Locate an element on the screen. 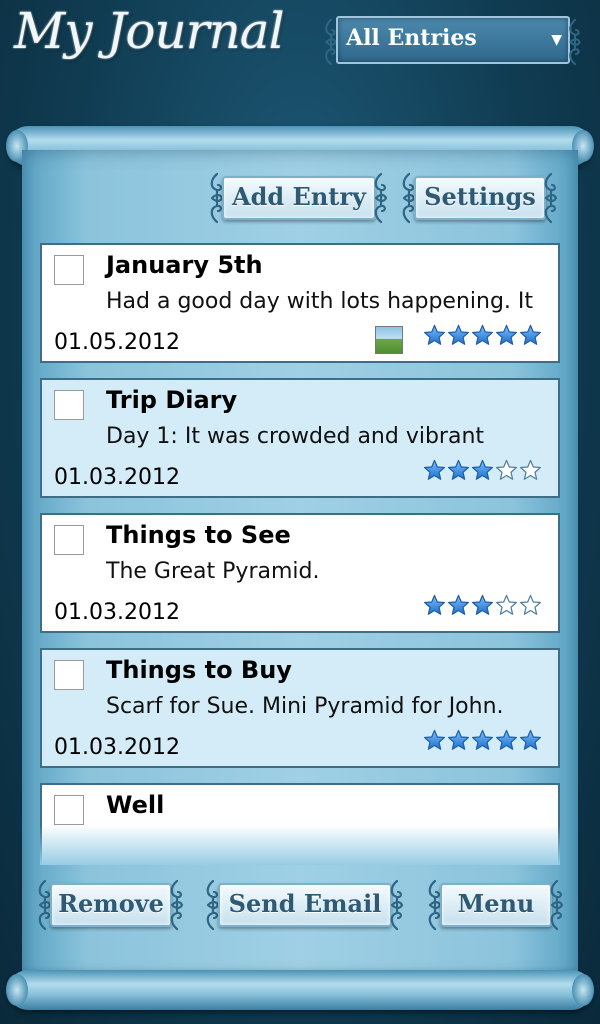 Image resolution: width=600 pixels, height=1024 pixels. entry-preview: Scarf for Sue. Mini Pyramid for John. is located at coordinates (305, 706).